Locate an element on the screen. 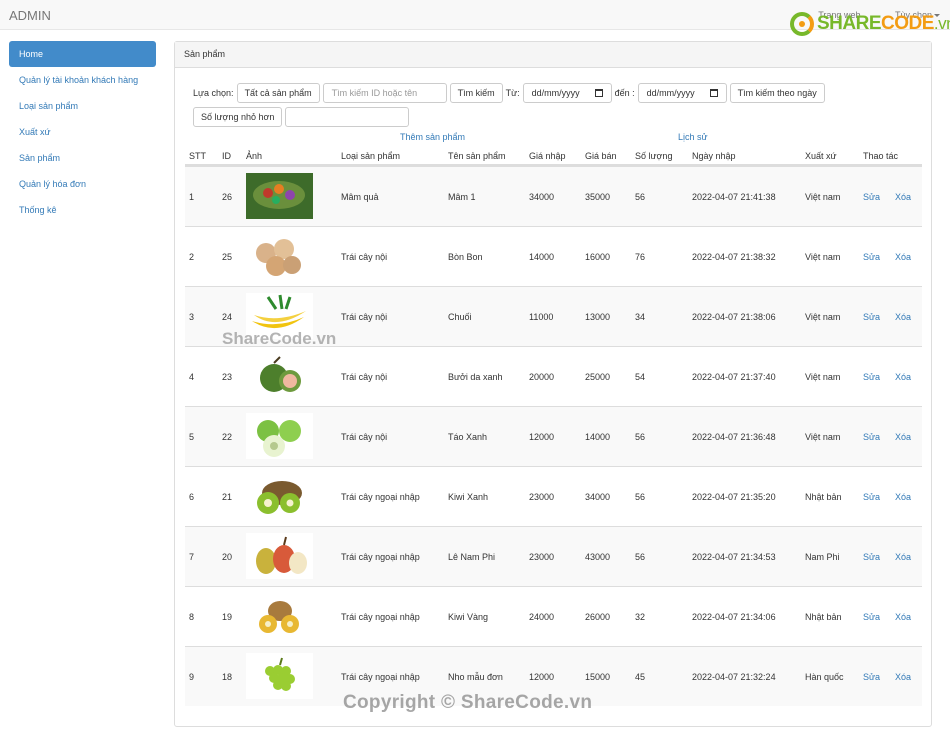 Image resolution: width=950 pixels, height=740 pixels. pomelo-image is located at coordinates (279, 376).